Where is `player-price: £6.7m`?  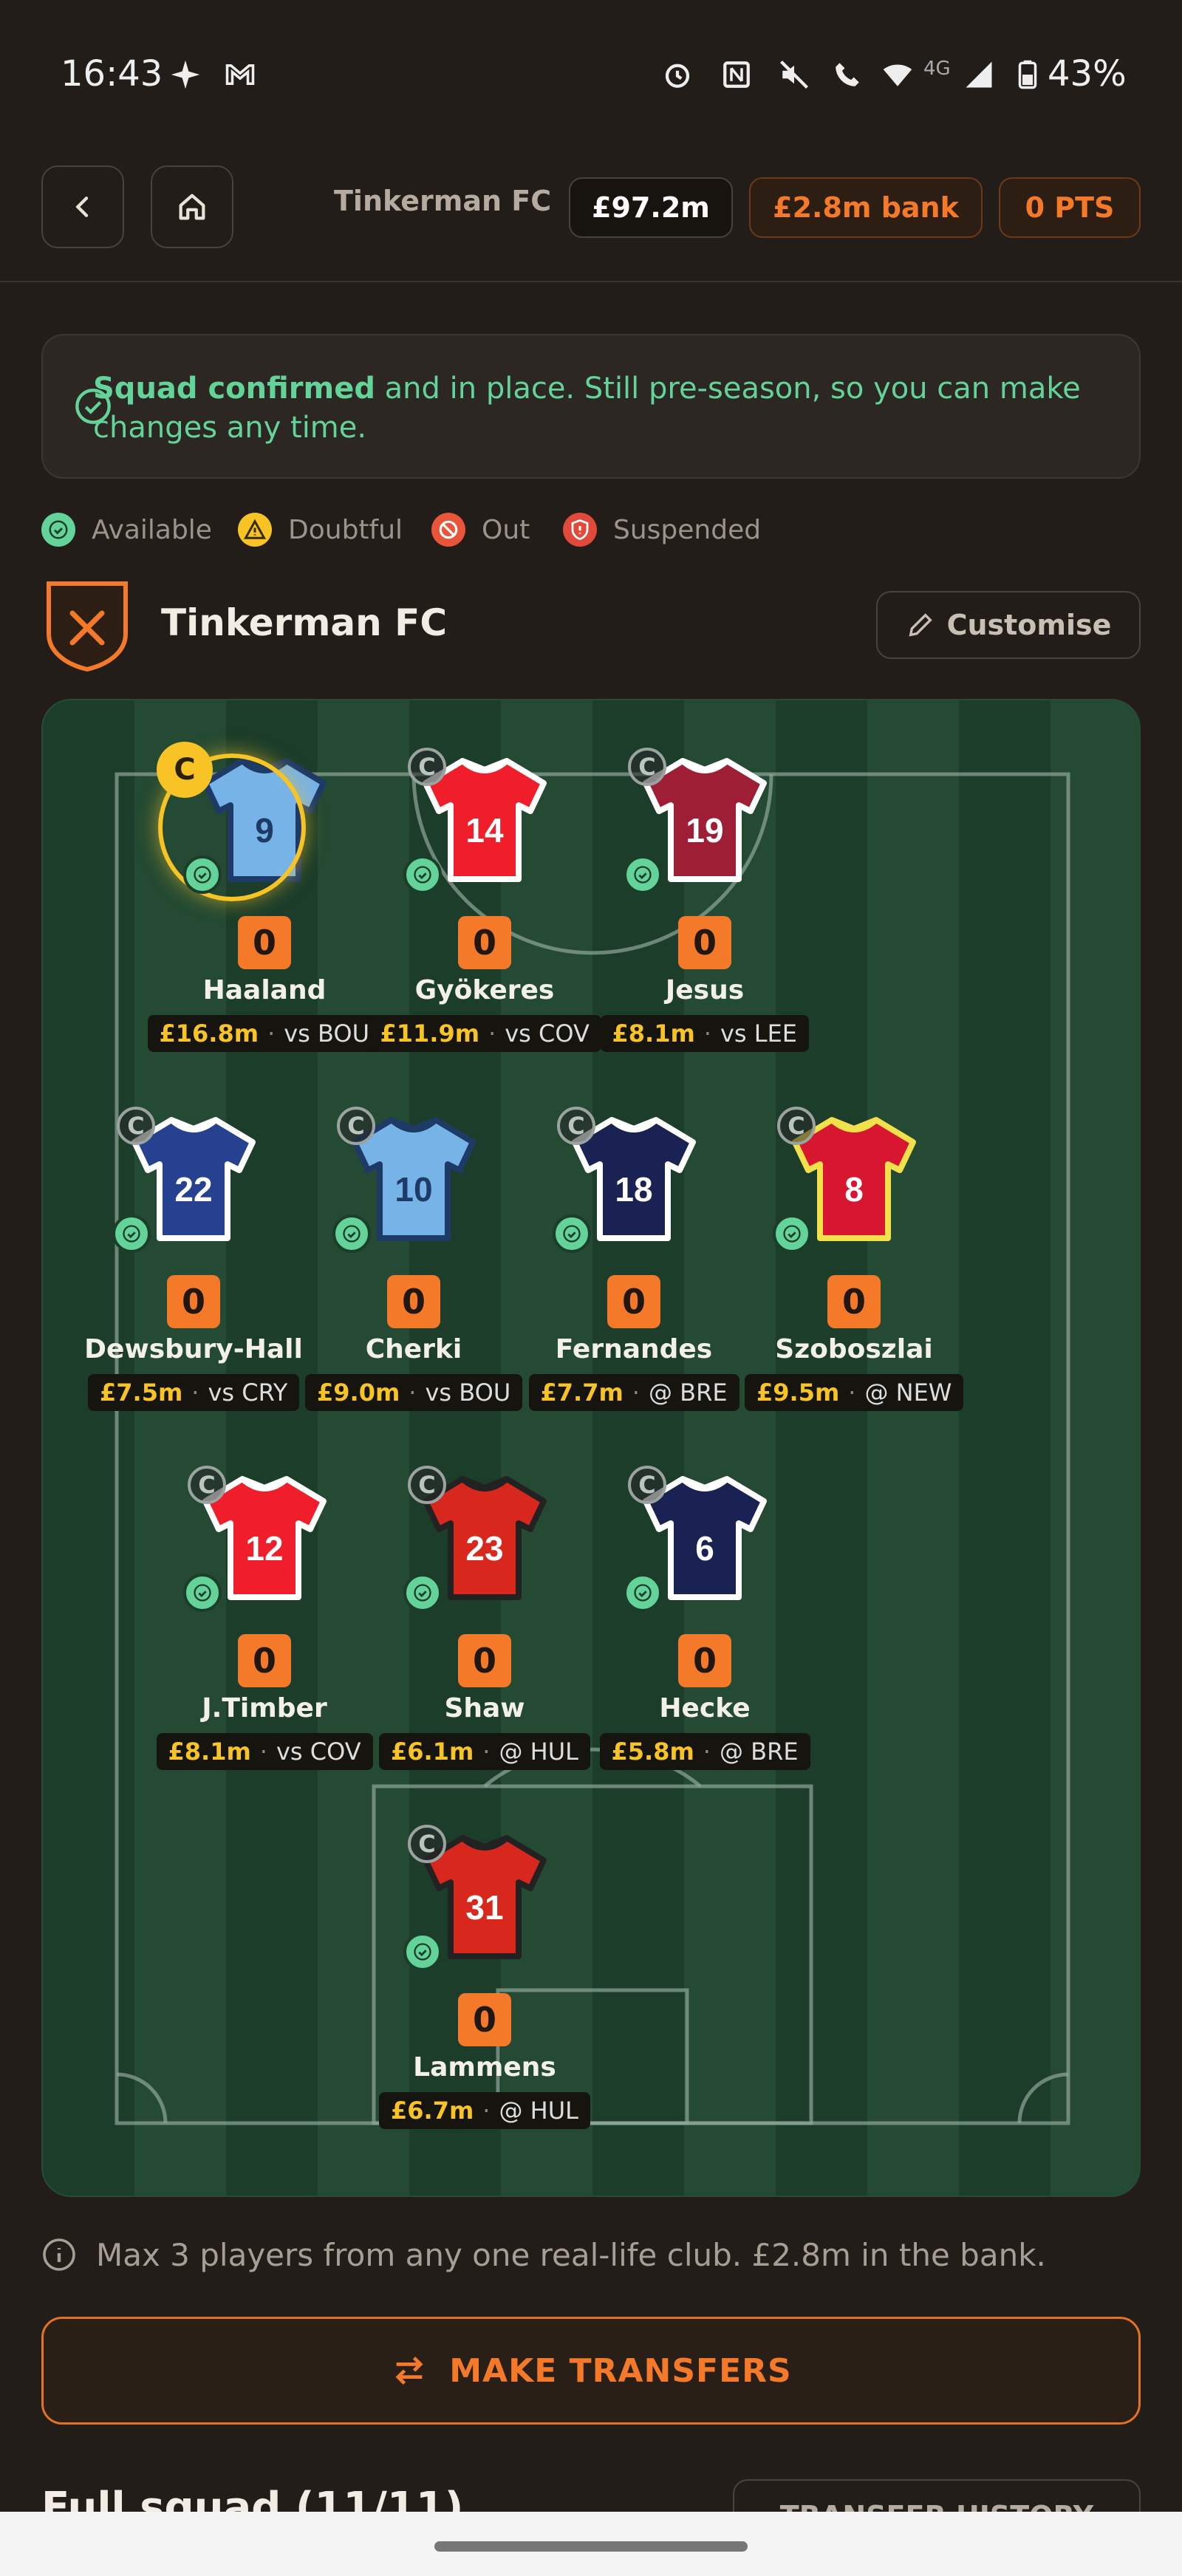 player-price: £6.7m is located at coordinates (432, 2111).